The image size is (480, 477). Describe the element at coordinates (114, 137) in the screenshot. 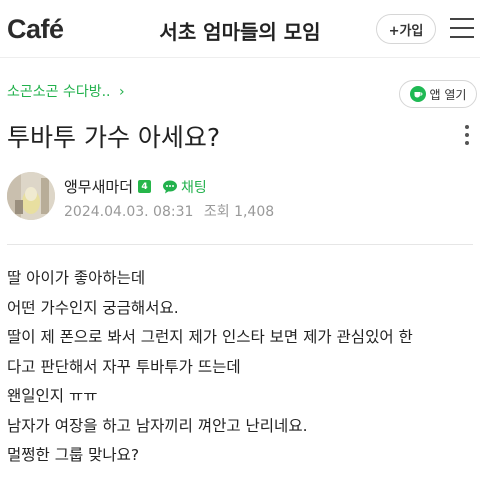

I see `post-title: 투바투 가수 아세요?` at that location.